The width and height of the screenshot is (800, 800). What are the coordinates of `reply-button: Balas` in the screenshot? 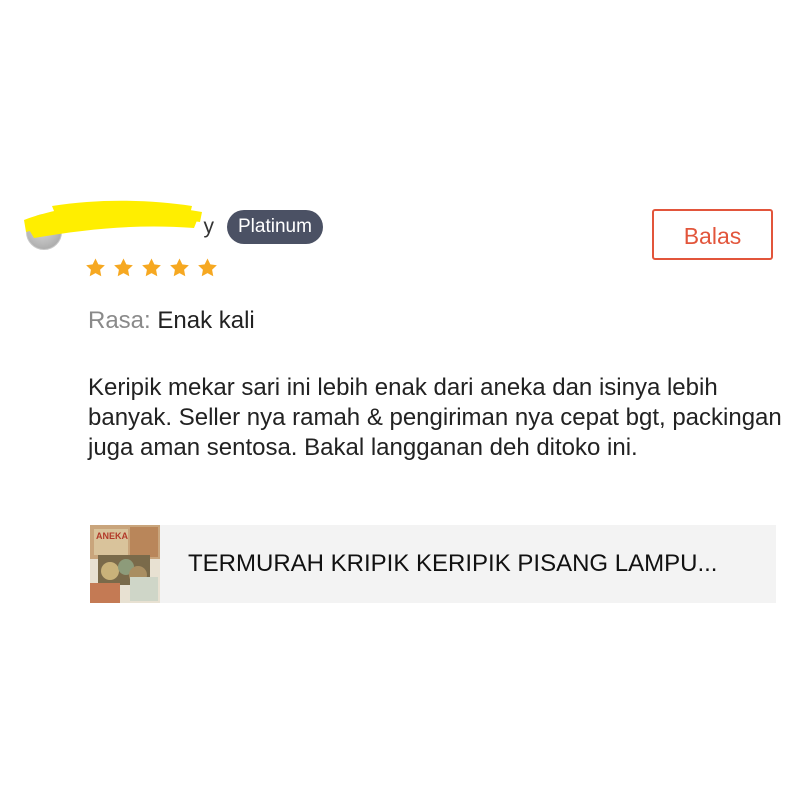 It's located at (712, 234).